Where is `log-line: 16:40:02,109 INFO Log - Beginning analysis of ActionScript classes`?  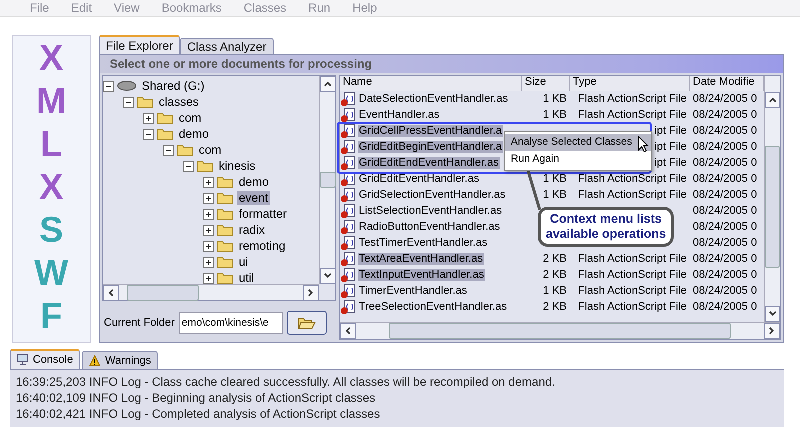
log-line: 16:40:02,109 INFO Log - Beginning analysis of ActionScript classes is located at coordinates (196, 398).